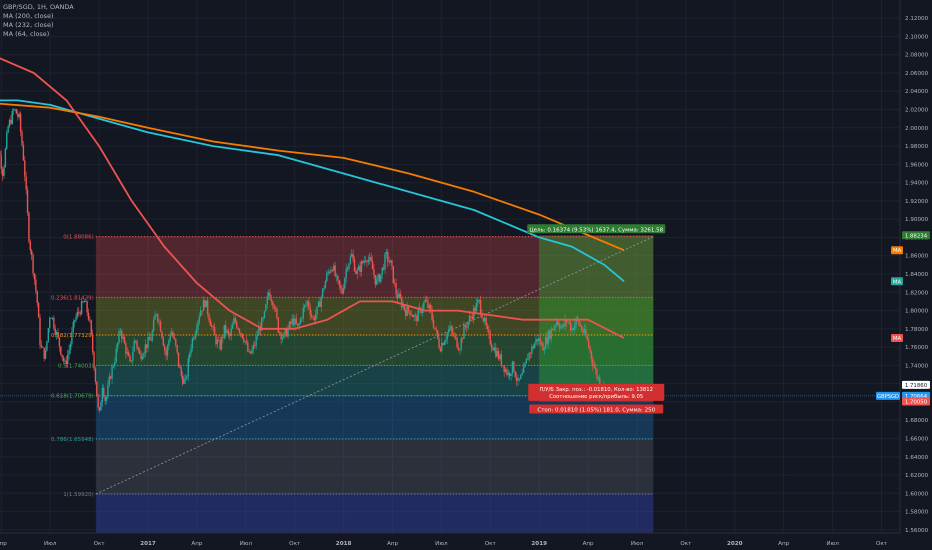 This screenshot has height=550, width=932. I want to click on legend-ma-200: MA (200, close), so click(38, 16).